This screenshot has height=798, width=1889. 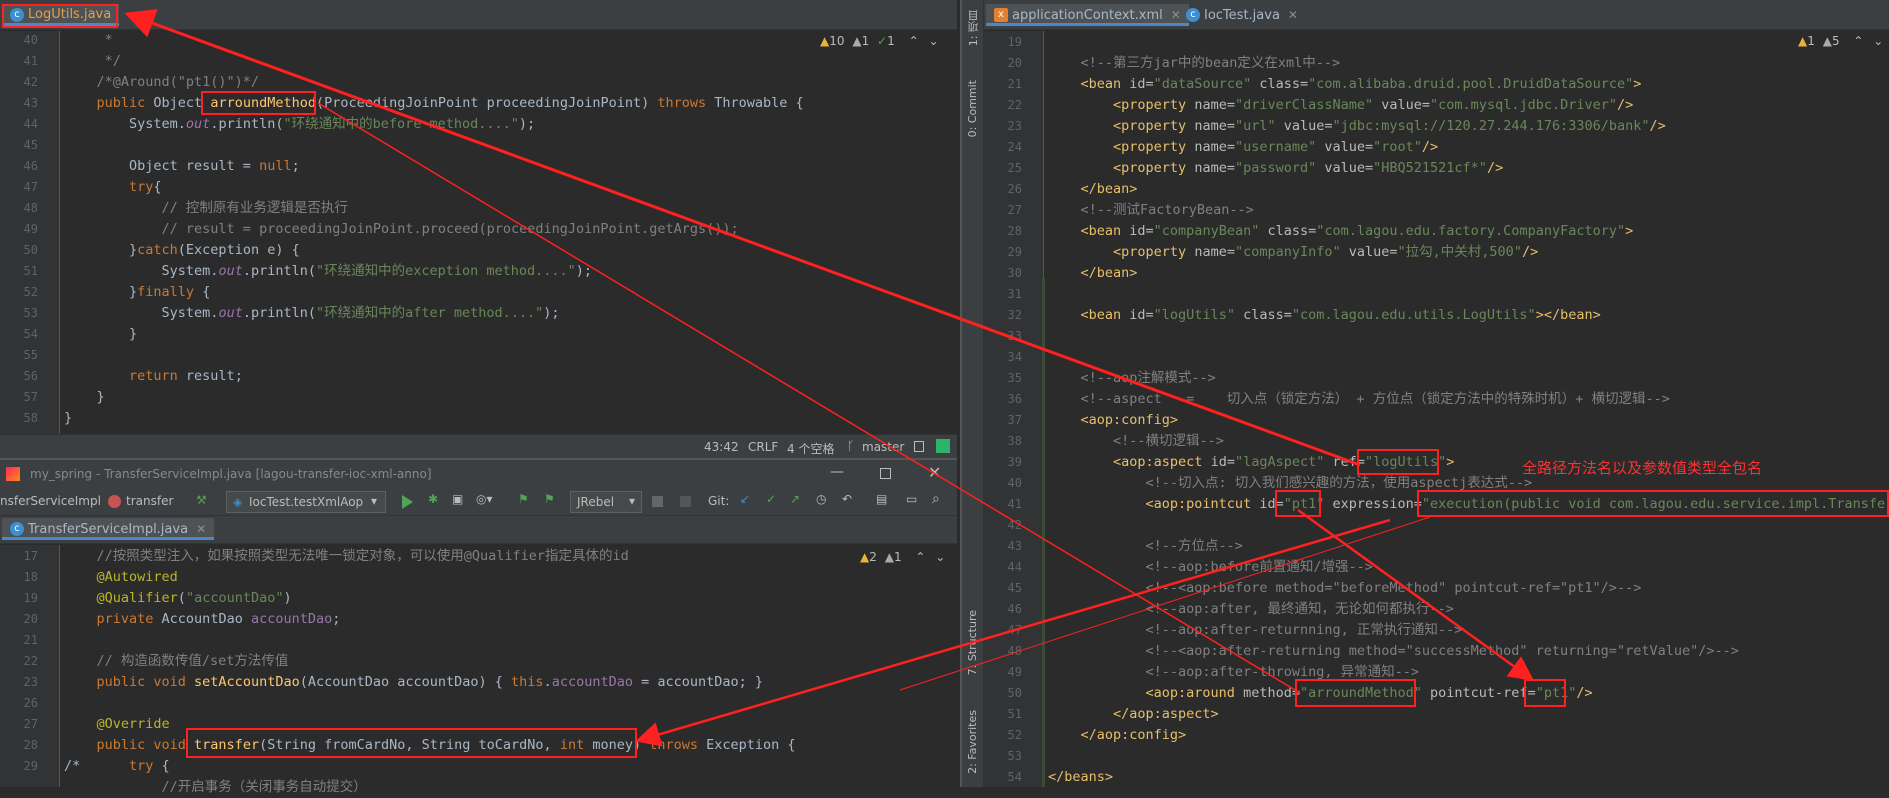 I want to click on arrow-transfer, so click(x=1013, y=632).